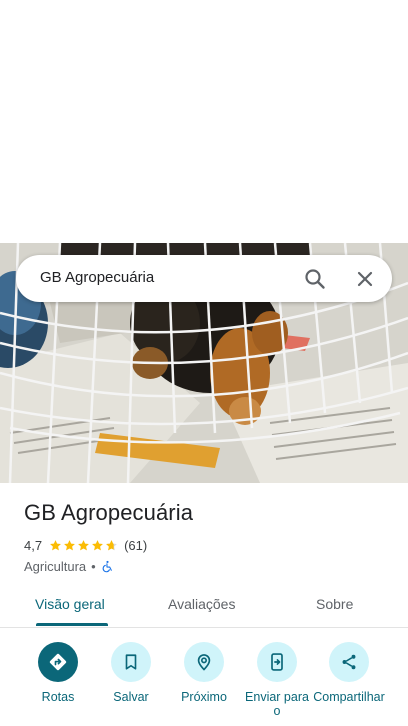 The image size is (408, 726). Describe the element at coordinates (204, 697) in the screenshot. I see `nearby-label: Próximo` at that location.